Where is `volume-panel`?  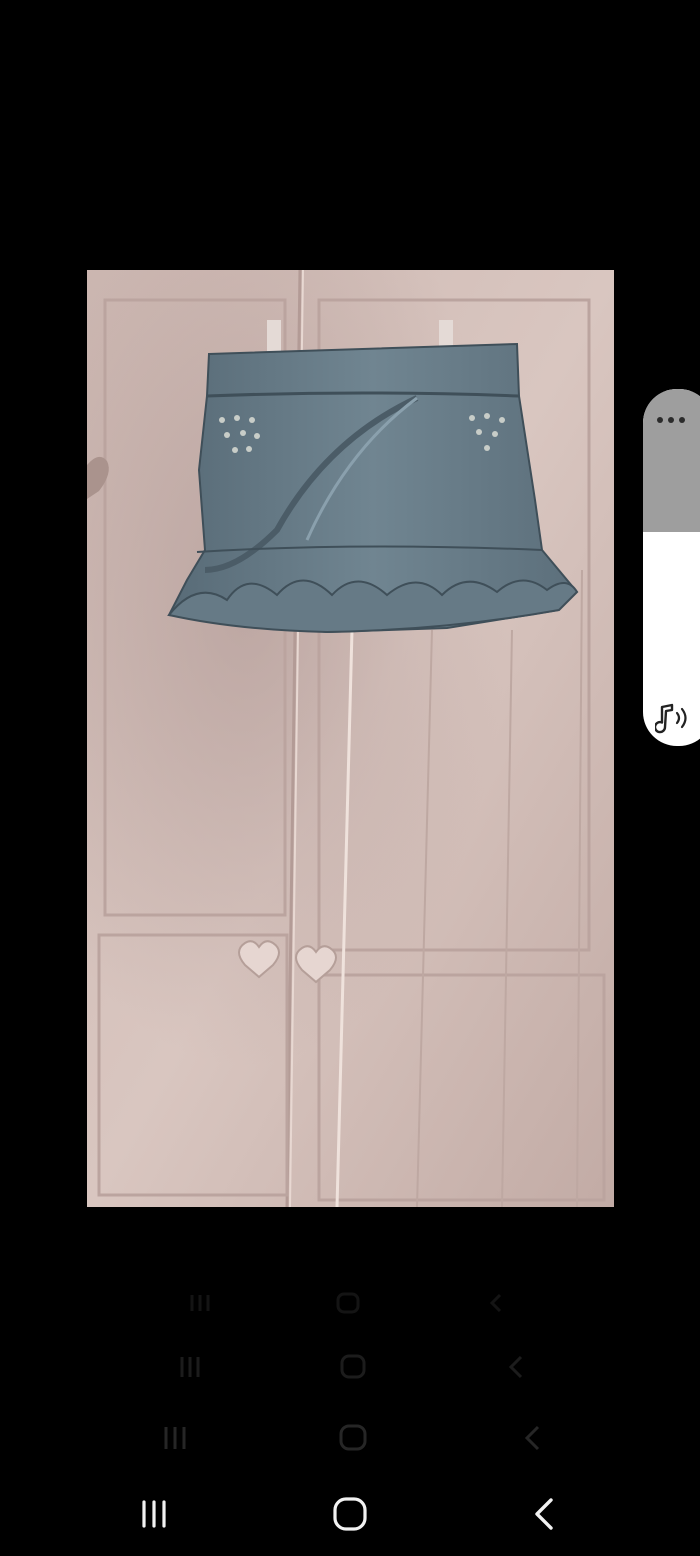
volume-panel is located at coordinates (671, 567).